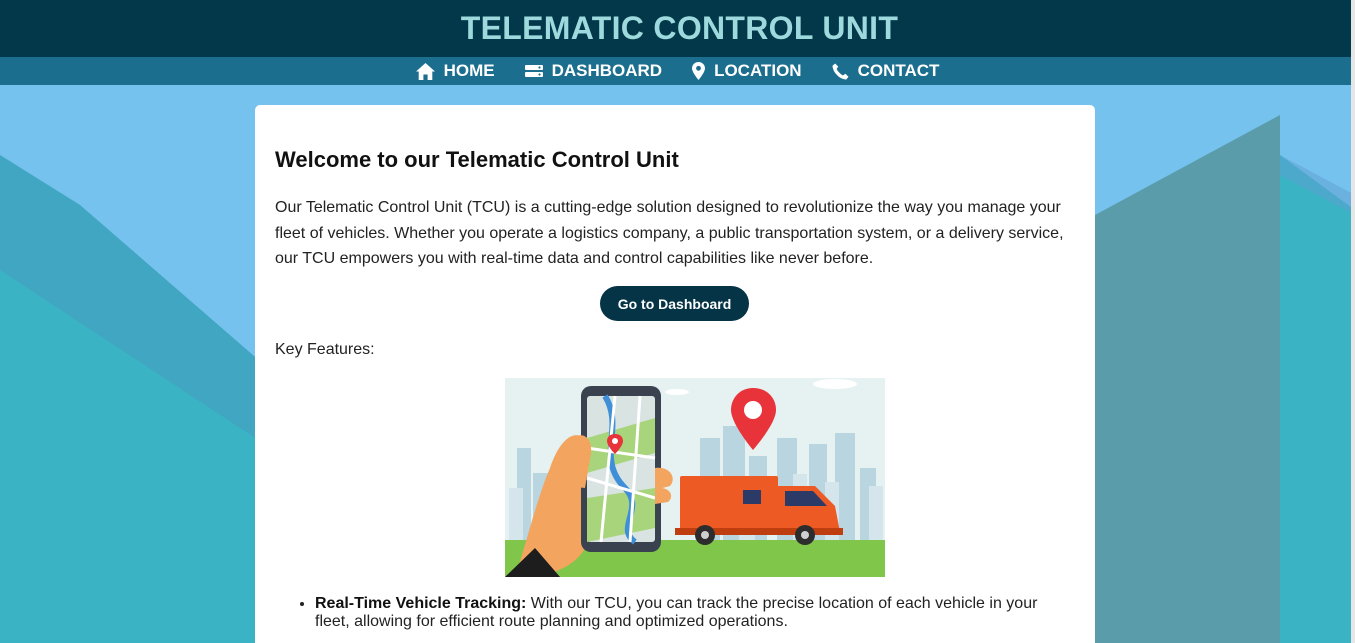 The image size is (1355, 643). What do you see at coordinates (621, 469) in the screenshot?
I see `smartphone-icon` at bounding box center [621, 469].